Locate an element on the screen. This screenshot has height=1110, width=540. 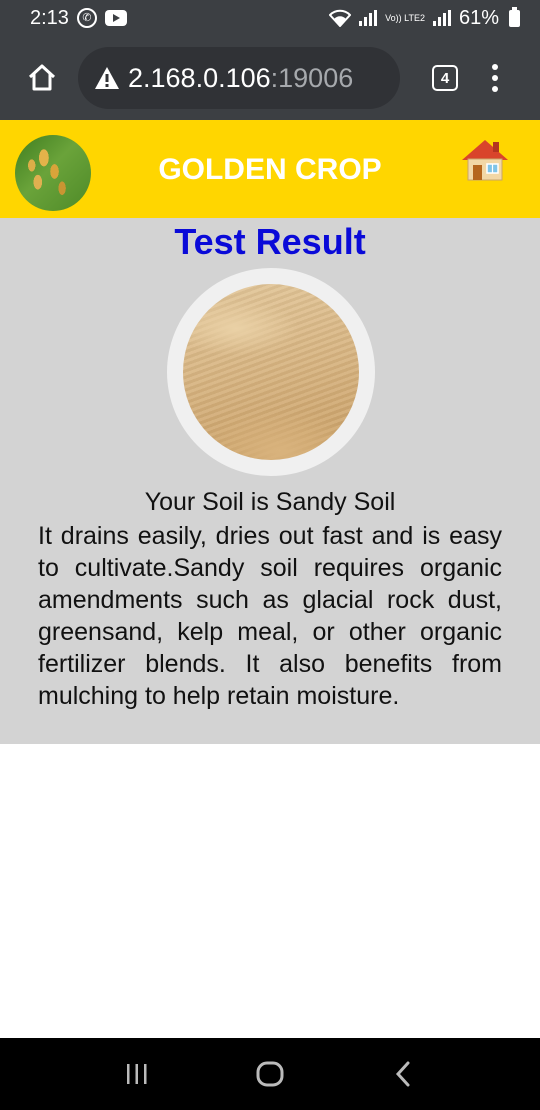
browser-menu-button is located at coordinates (495, 78).